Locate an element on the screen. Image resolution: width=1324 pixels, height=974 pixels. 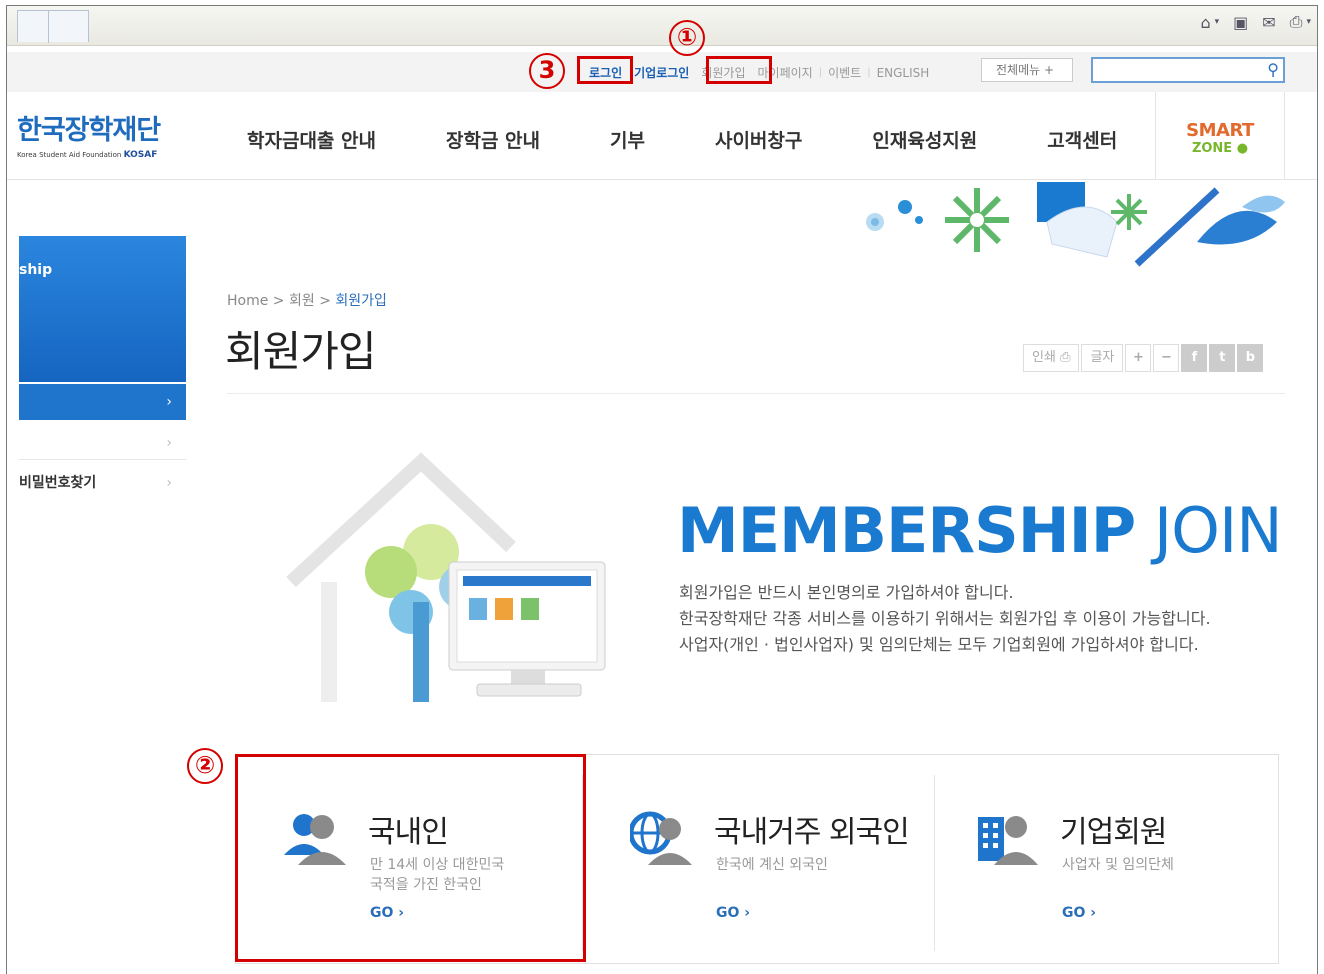
corp-login-link: 기업로그인 is located at coordinates (661, 72).